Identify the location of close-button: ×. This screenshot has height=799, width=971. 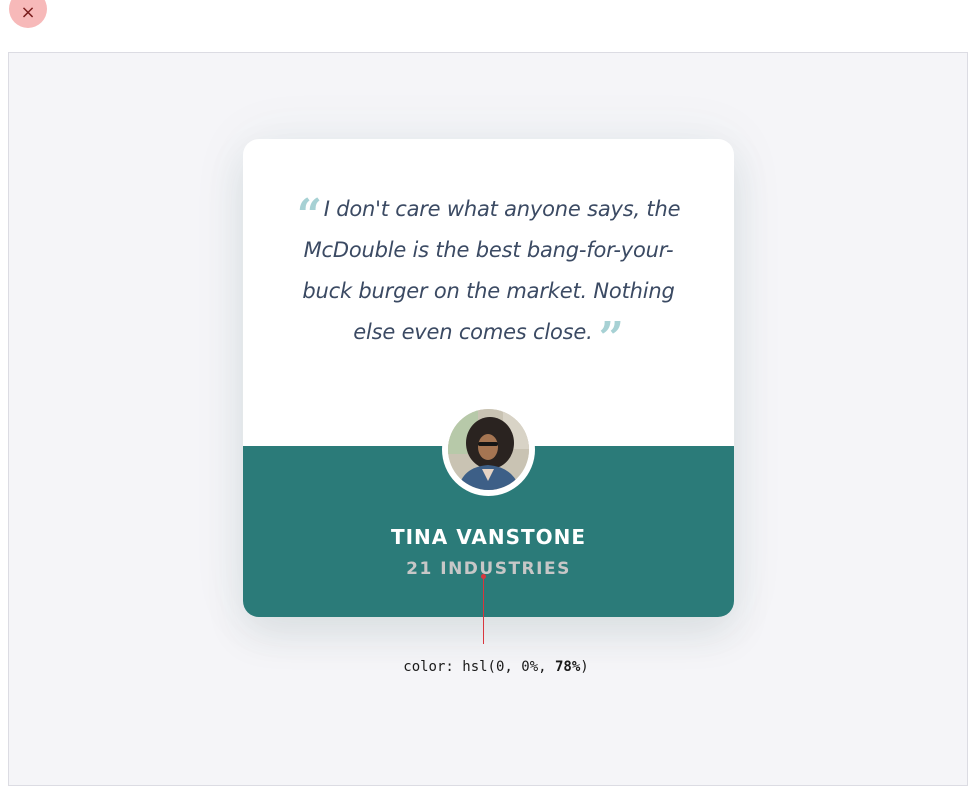
(28, 14).